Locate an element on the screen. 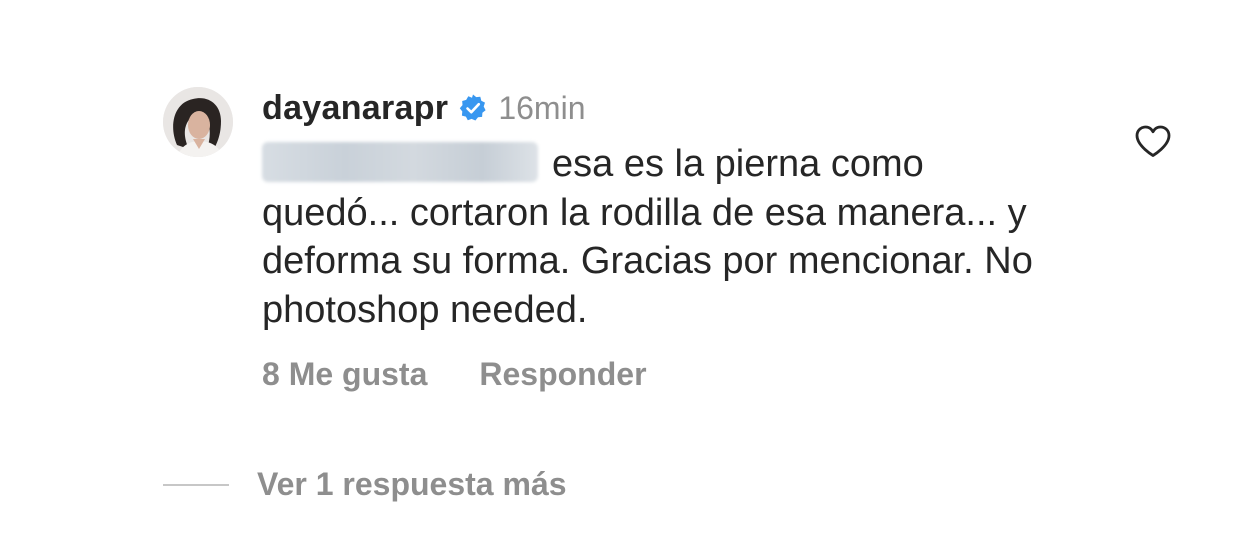 The image size is (1242, 547). comment-username: dayanarapr is located at coordinates (355, 108).